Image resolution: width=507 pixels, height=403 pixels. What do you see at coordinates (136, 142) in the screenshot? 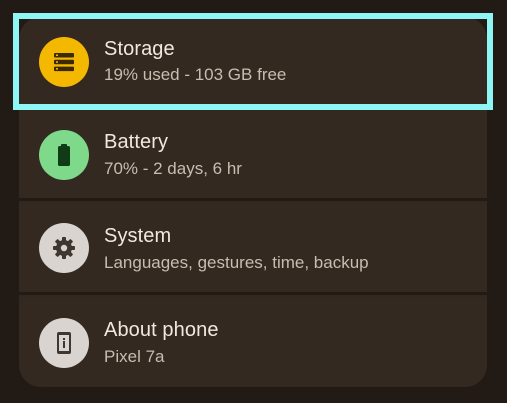
I see `settings-item-title: Battery` at bounding box center [136, 142].